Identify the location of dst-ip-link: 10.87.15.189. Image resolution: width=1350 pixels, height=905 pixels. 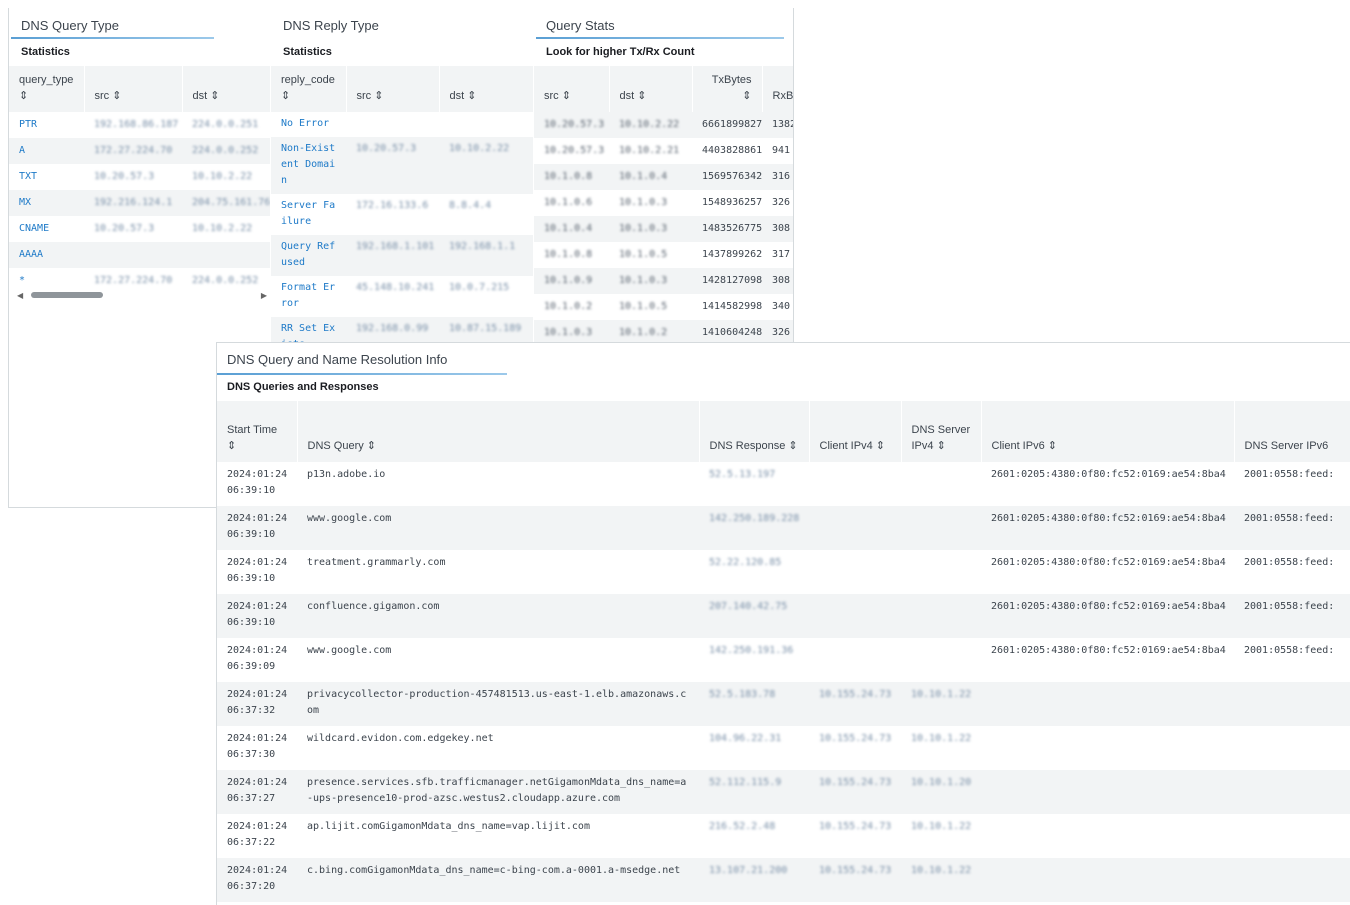
(485, 328).